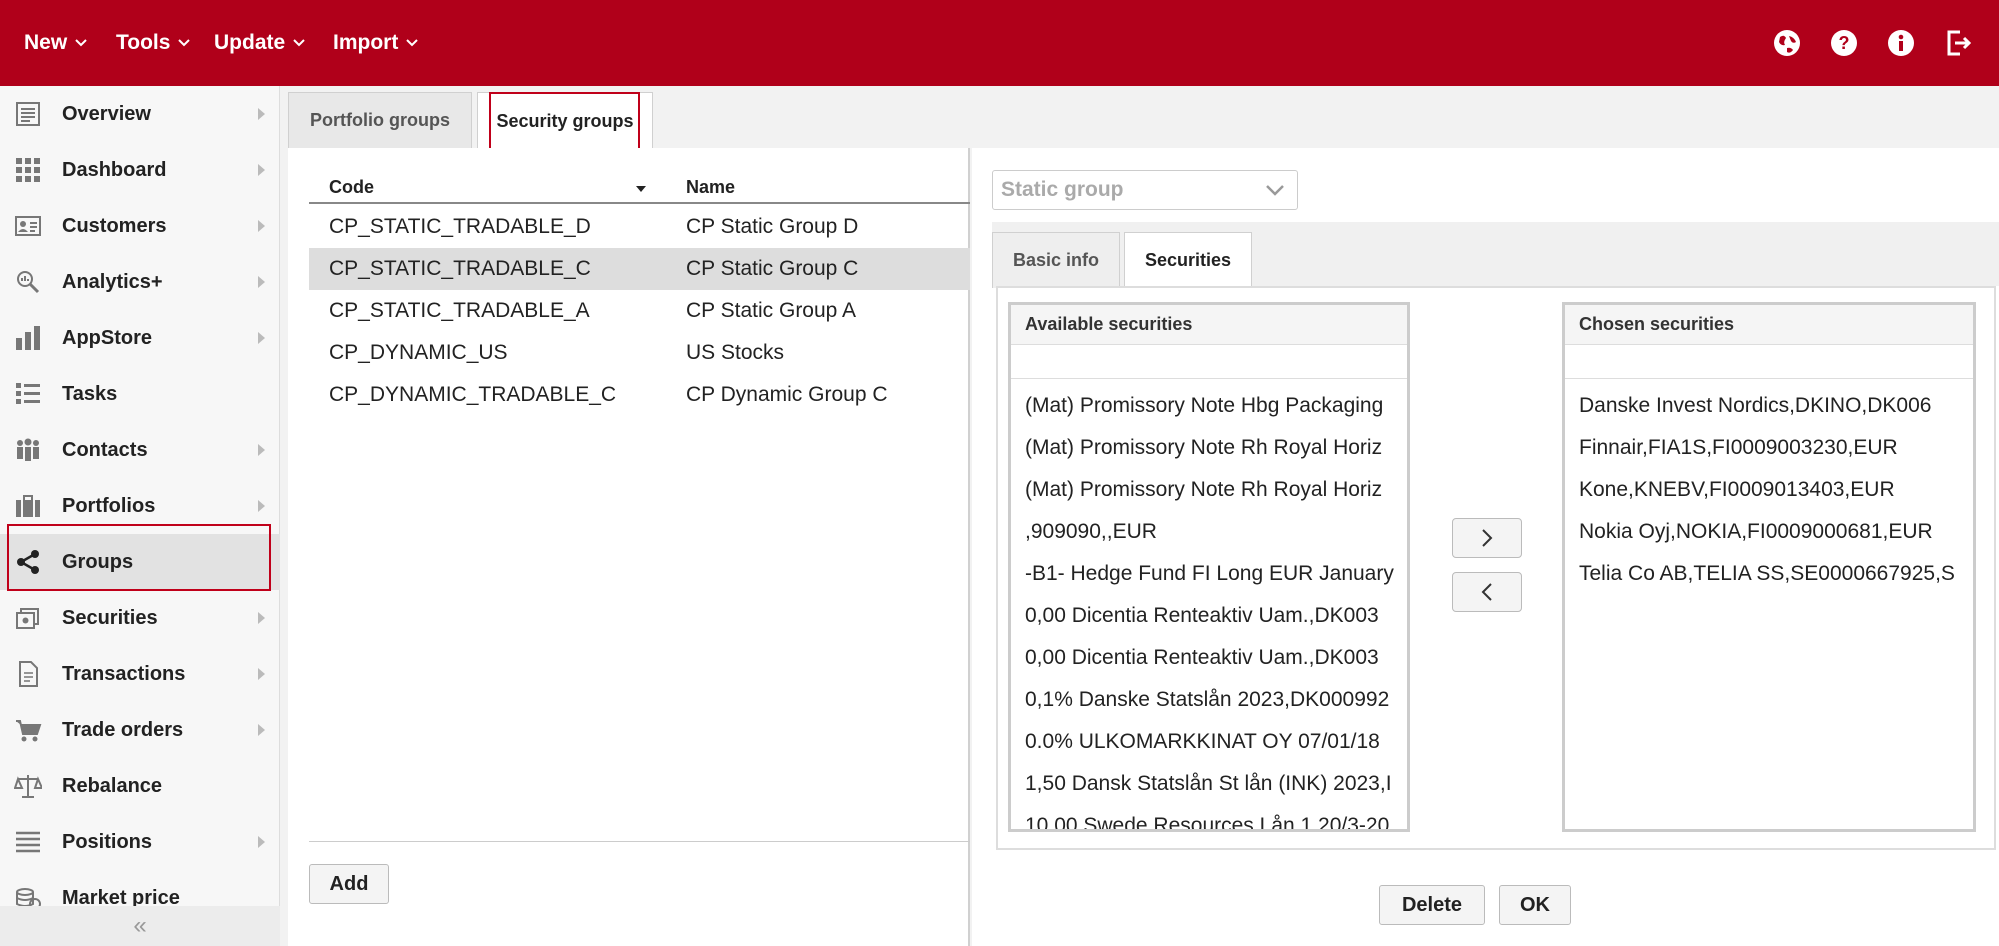 The height and width of the screenshot is (946, 1999). Describe the element at coordinates (28, 674) in the screenshot. I see `transactions-icon` at that location.